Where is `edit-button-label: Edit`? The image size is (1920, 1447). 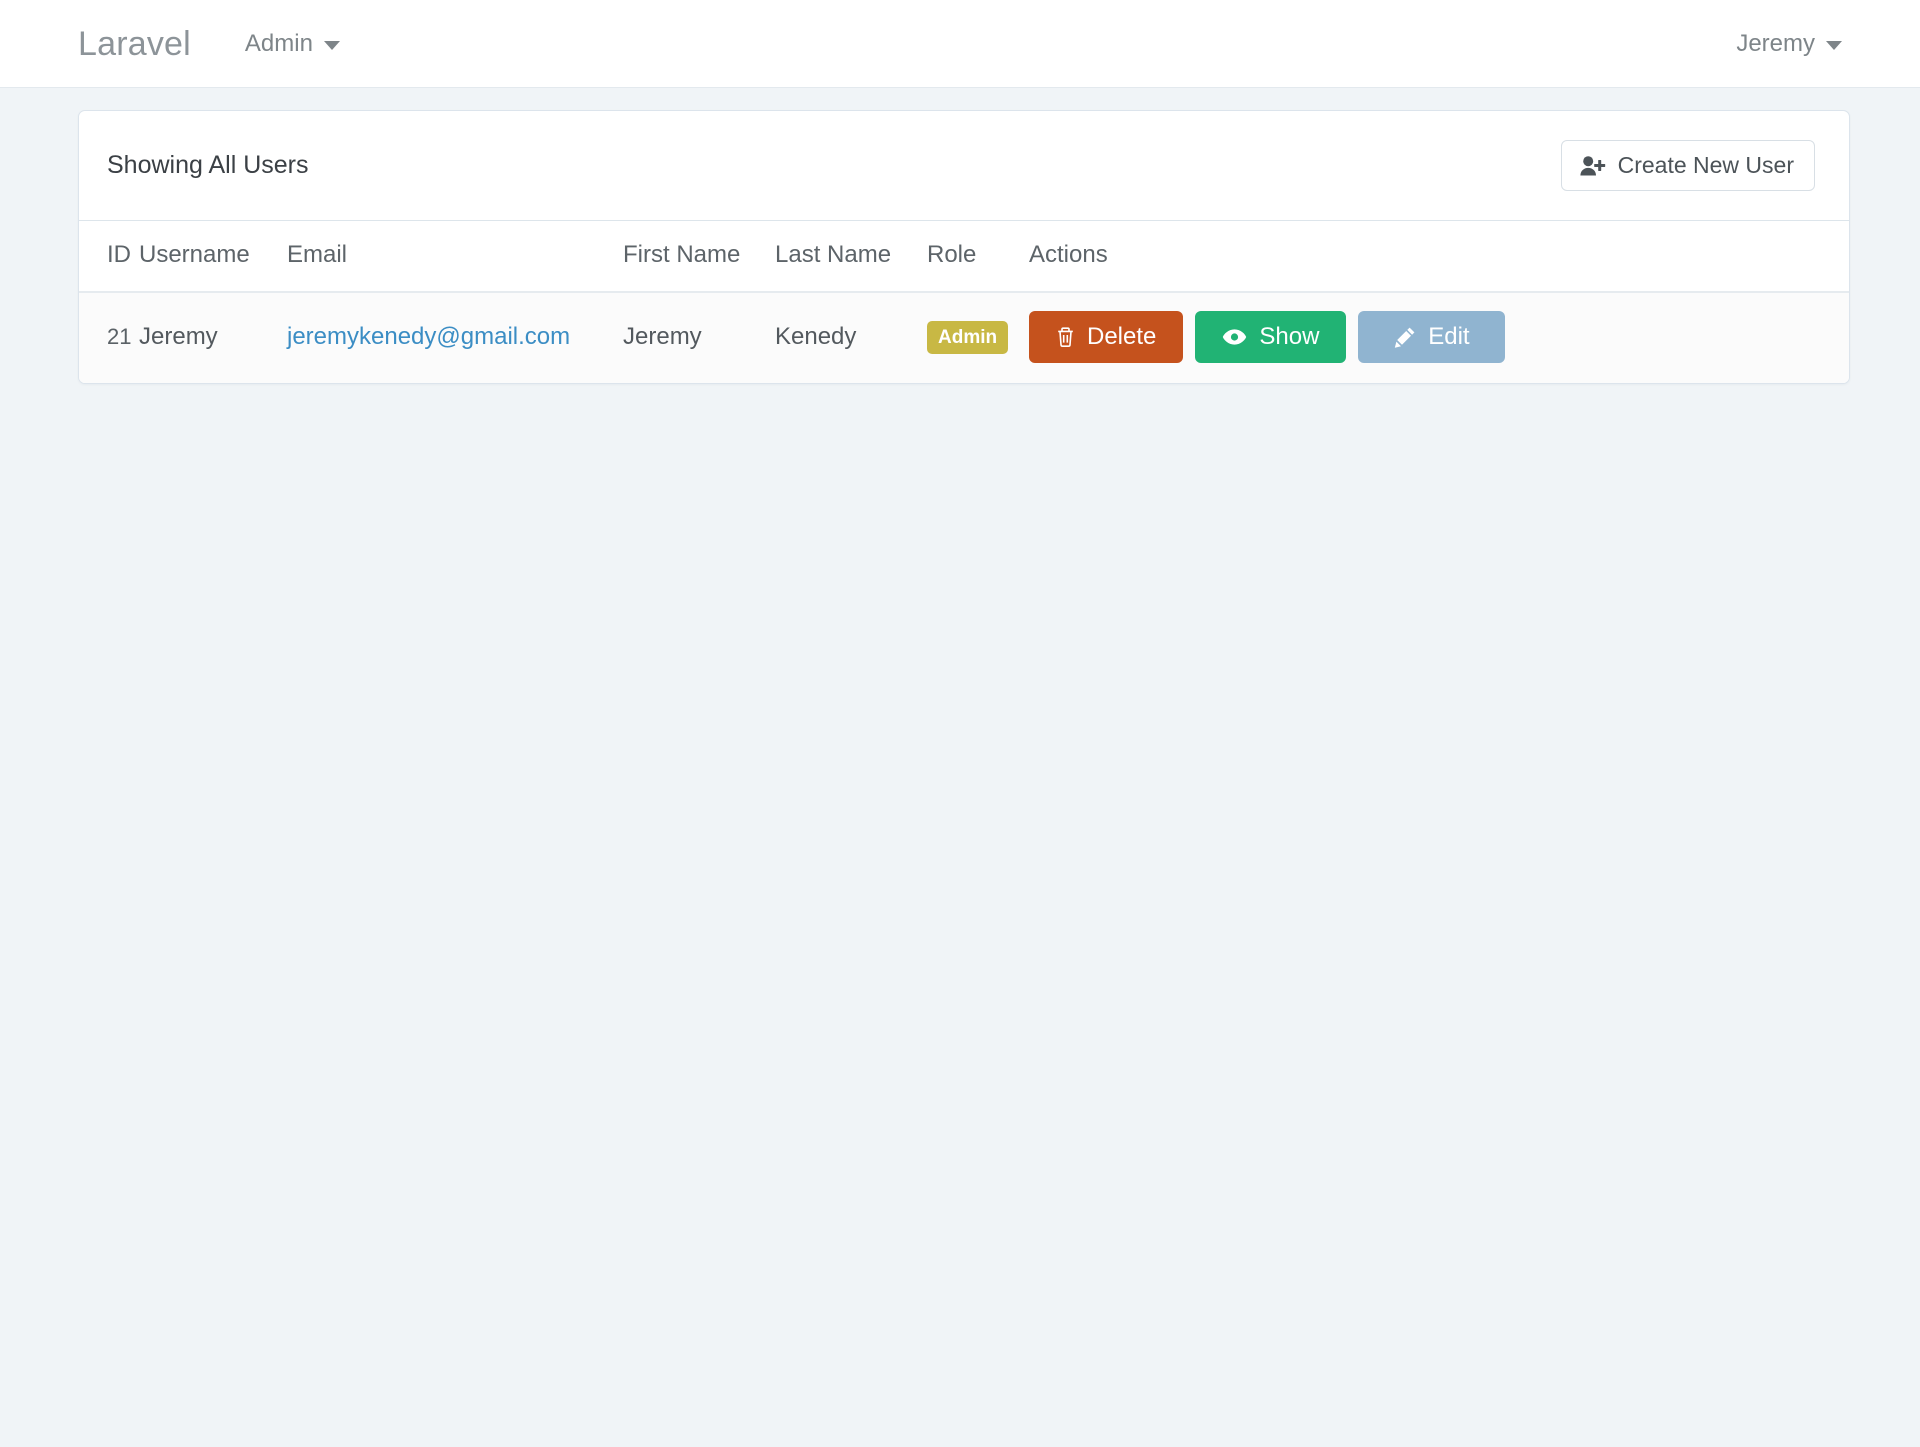
edit-button-label: Edit is located at coordinates (1449, 336).